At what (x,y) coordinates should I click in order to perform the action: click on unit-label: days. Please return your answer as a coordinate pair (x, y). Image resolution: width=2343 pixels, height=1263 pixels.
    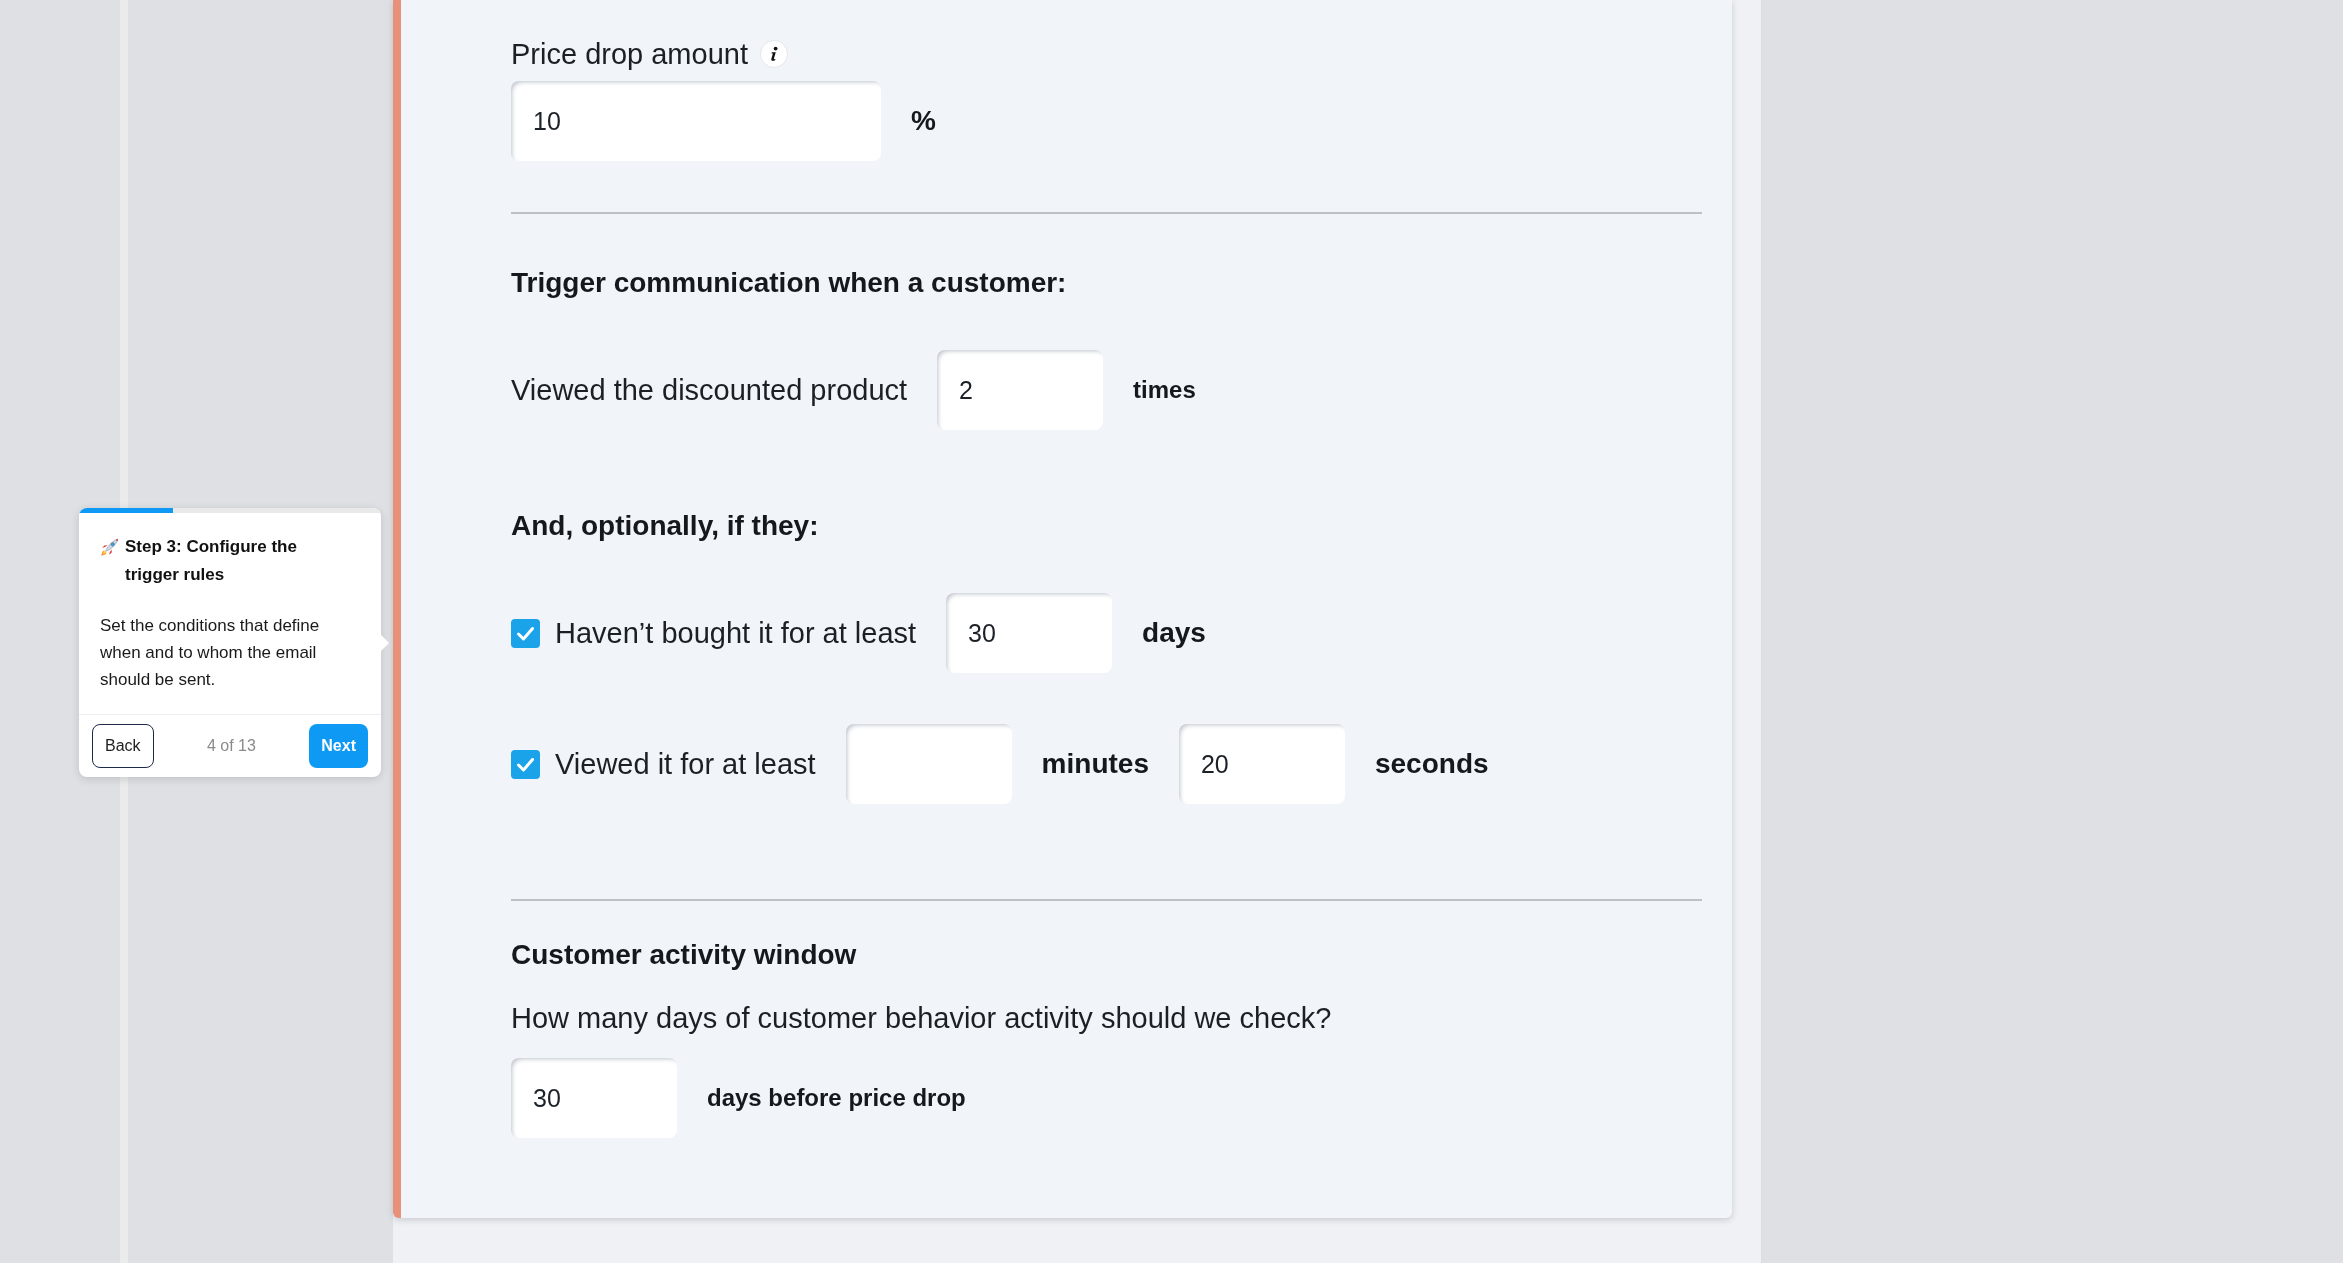
    Looking at the image, I should click on (1174, 633).